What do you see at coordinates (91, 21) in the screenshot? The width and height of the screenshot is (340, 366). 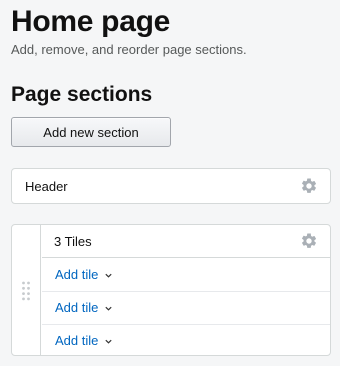 I see `page-title: Home page` at bounding box center [91, 21].